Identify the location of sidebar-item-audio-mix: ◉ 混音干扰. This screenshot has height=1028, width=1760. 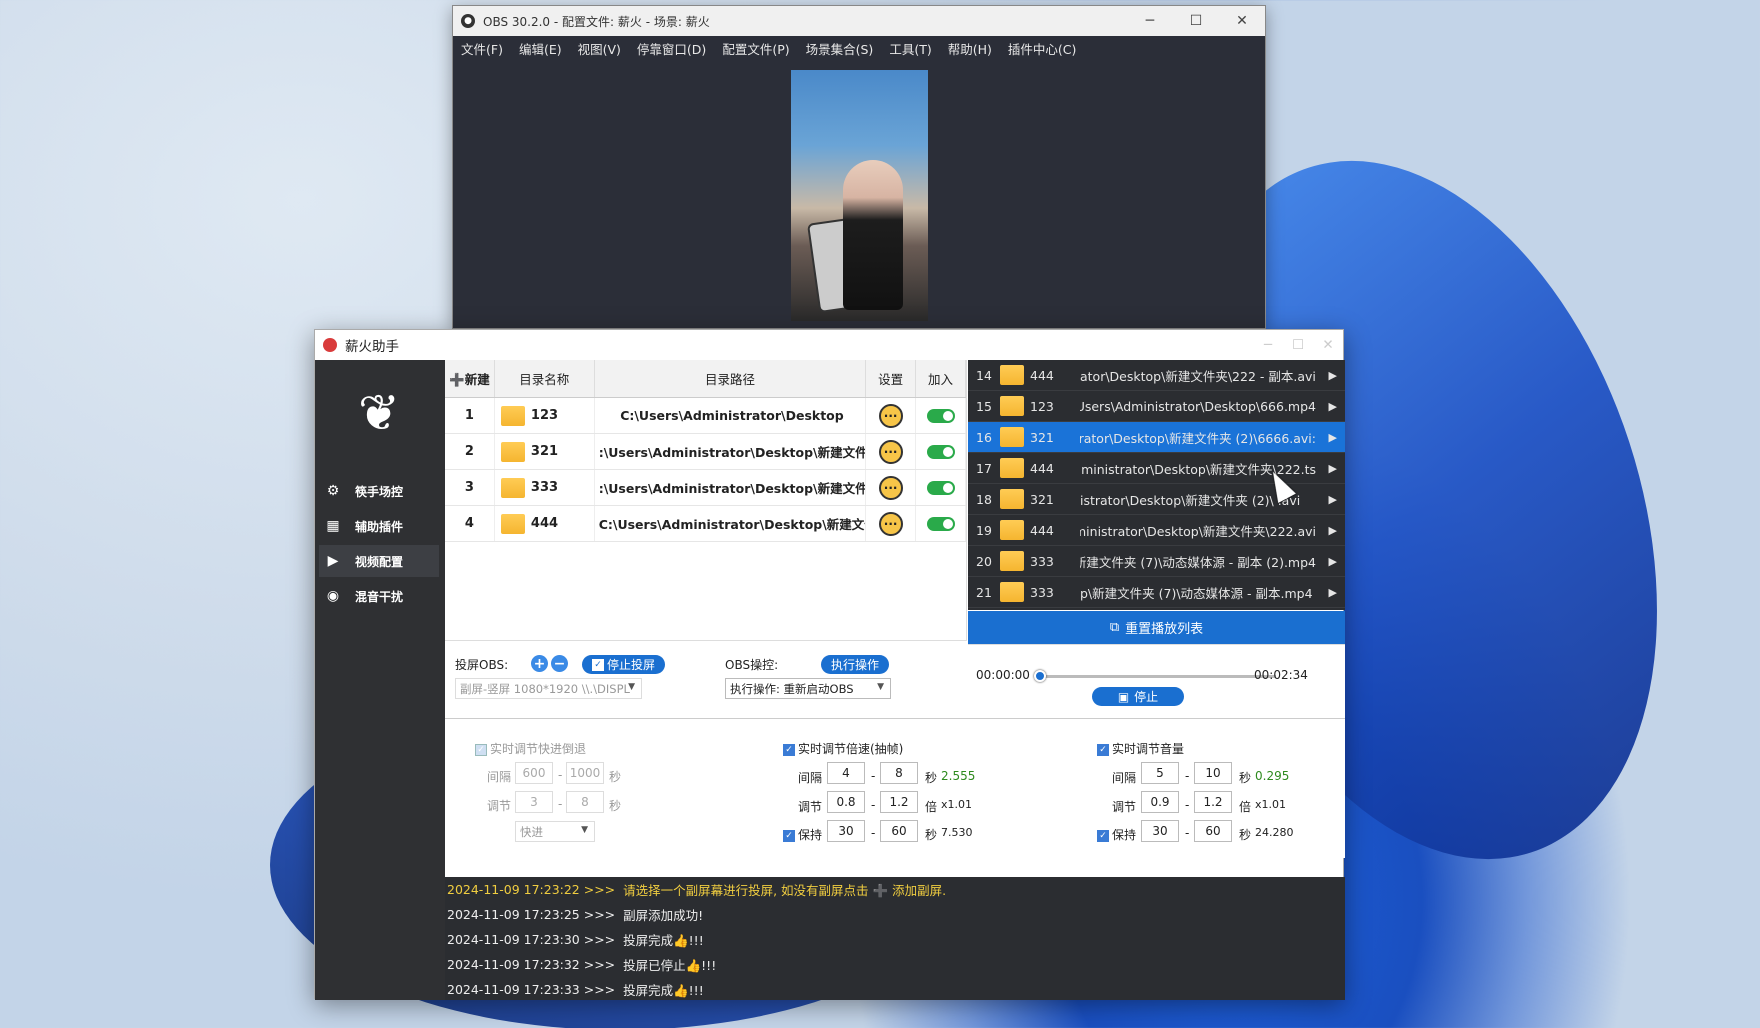
(379, 596).